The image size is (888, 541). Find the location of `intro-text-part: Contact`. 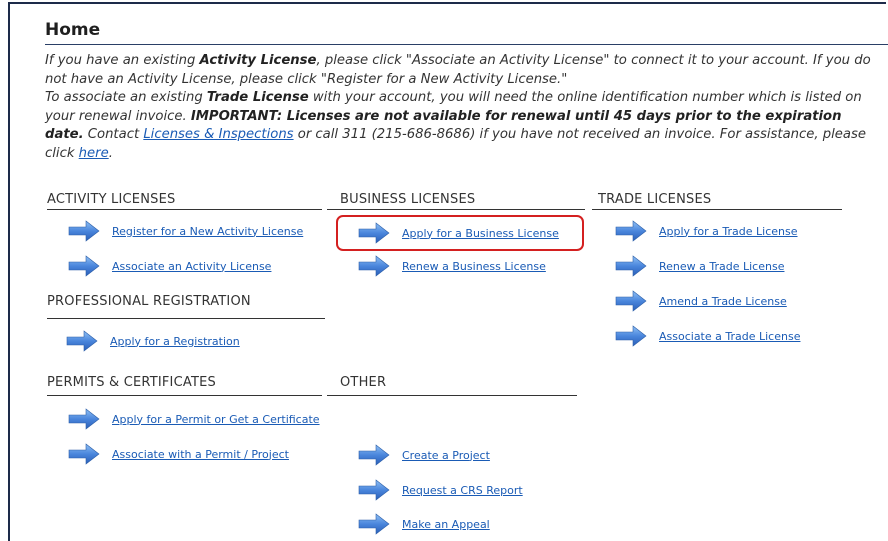

intro-text-part: Contact is located at coordinates (113, 135).